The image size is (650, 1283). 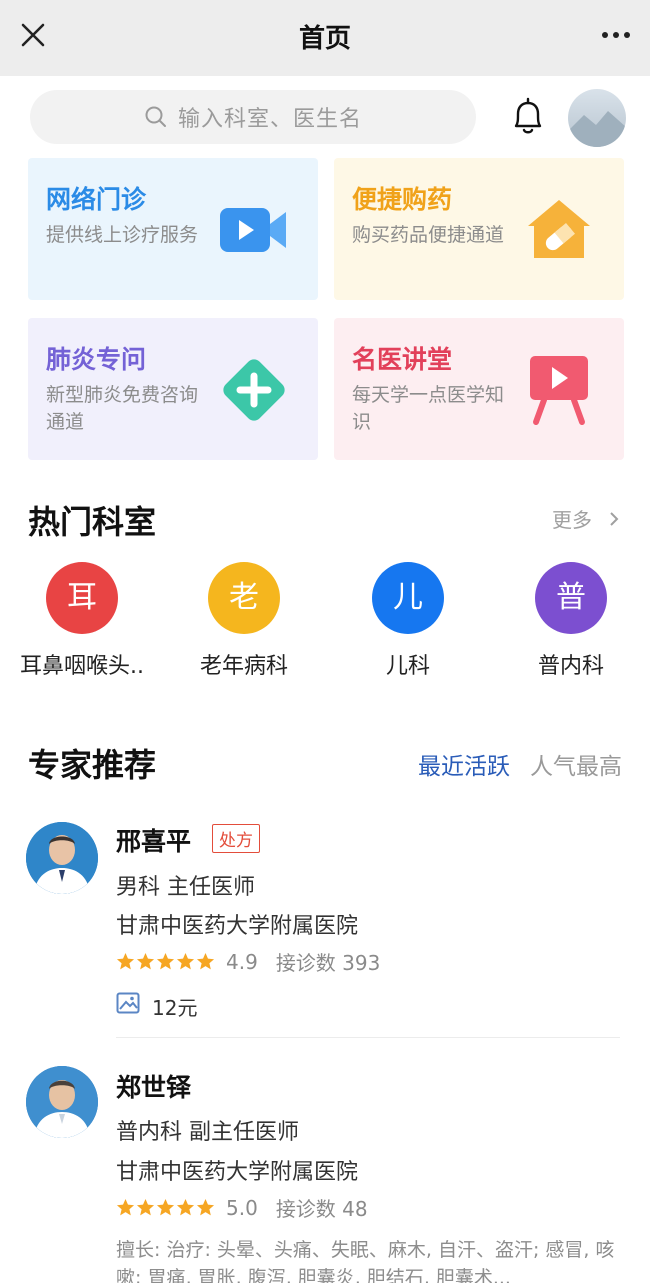 I want to click on avatar-image, so click(x=597, y=129).